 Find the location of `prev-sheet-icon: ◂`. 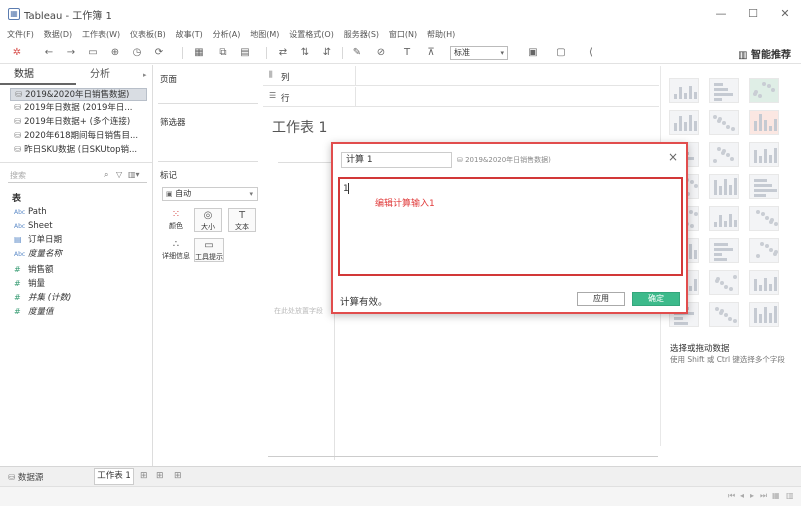

prev-sheet-icon: ◂ is located at coordinates (742, 495).